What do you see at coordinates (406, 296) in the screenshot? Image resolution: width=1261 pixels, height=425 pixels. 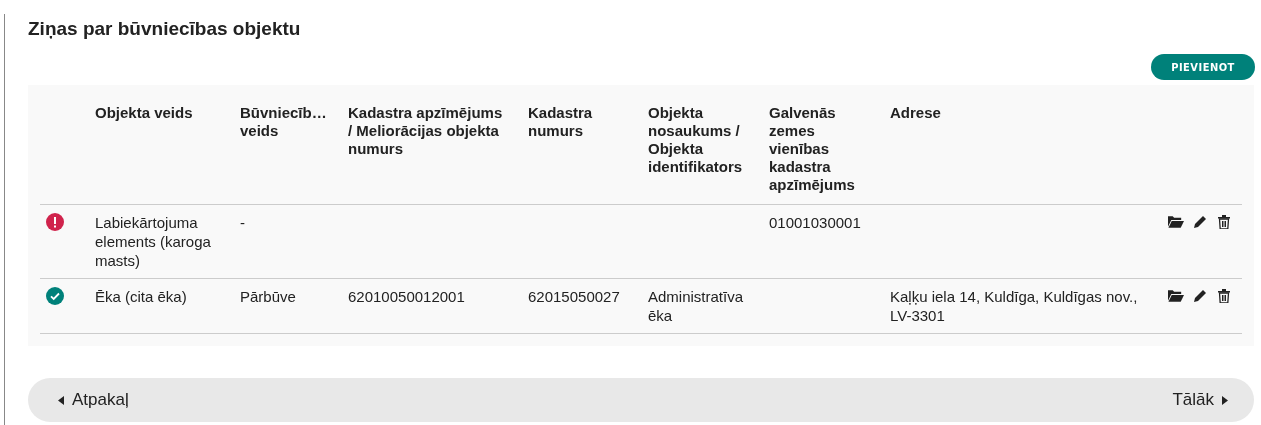 I see `table-cell: 62010050012001` at bounding box center [406, 296].